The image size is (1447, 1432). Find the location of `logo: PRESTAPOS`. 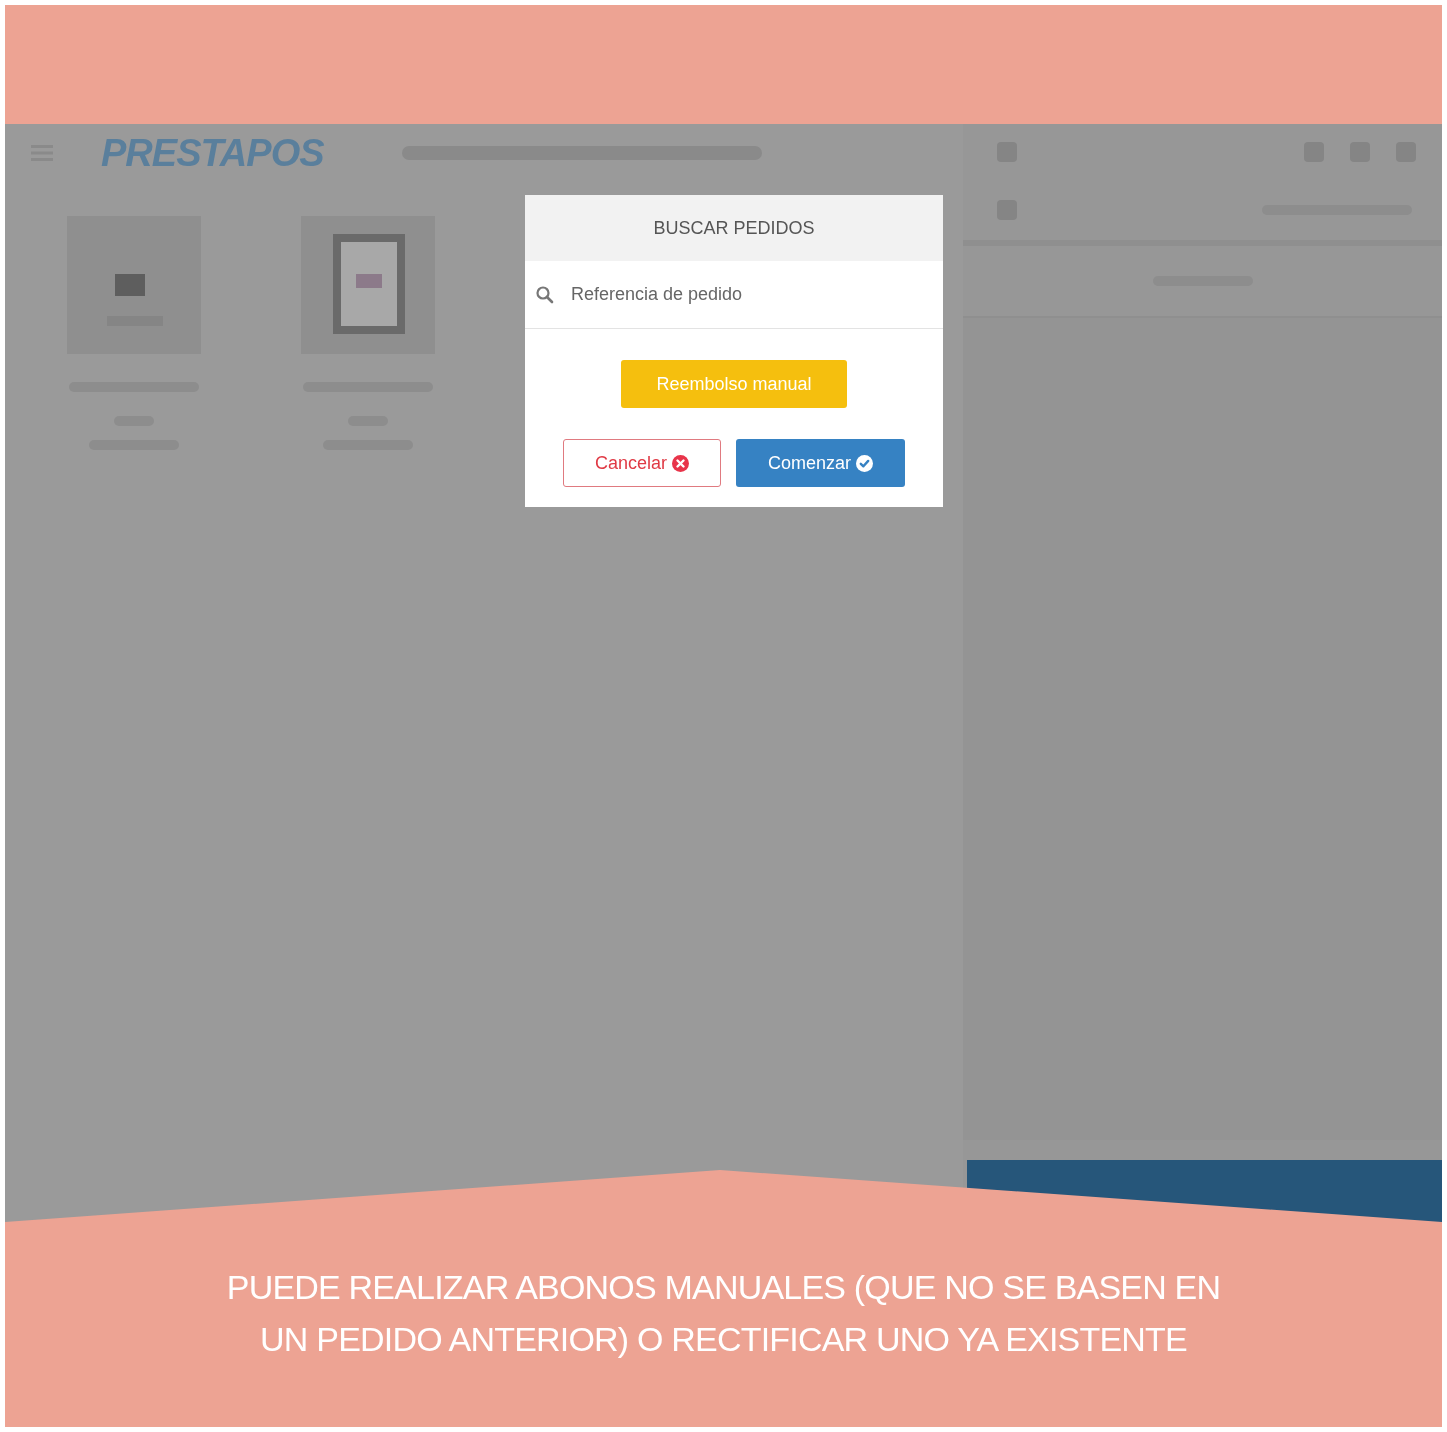

logo: PRESTAPOS is located at coordinates (212, 153).